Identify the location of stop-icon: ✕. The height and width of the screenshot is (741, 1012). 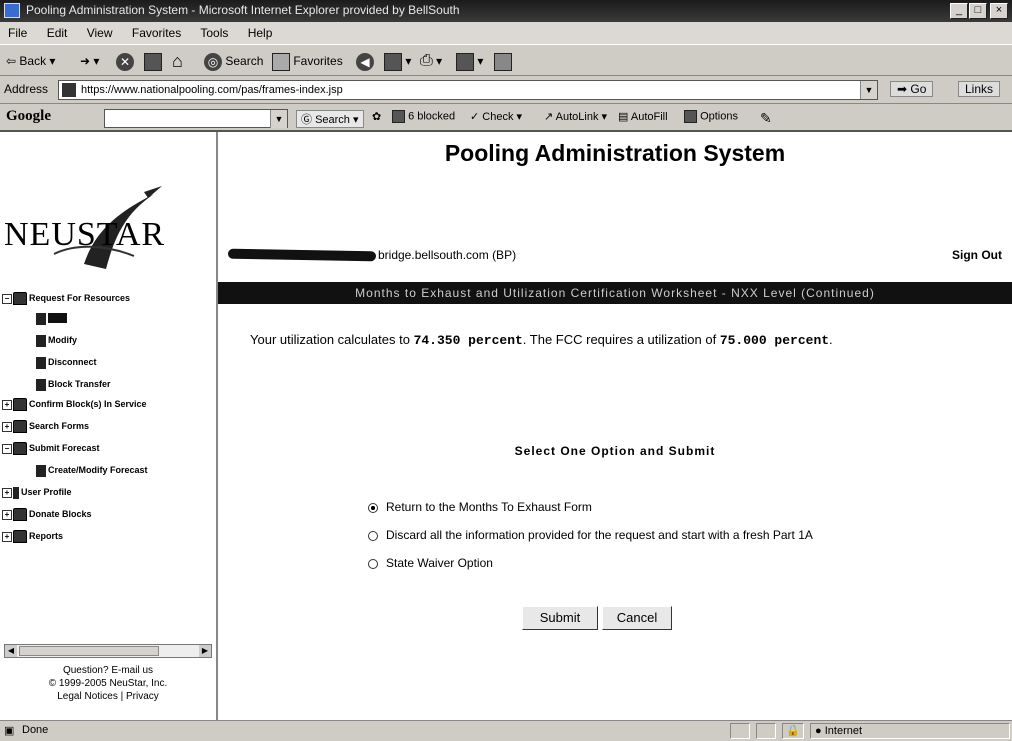
(125, 61).